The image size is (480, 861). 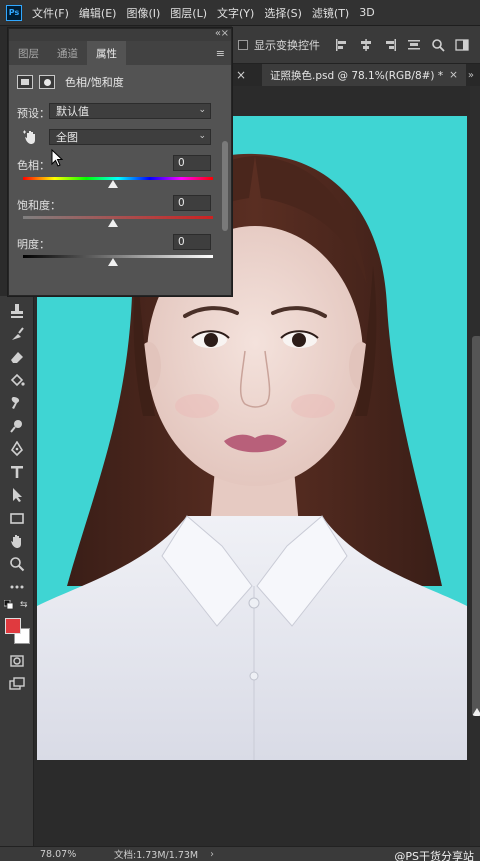 I want to click on canvas-scroll-thumb, so click(x=476, y=526).